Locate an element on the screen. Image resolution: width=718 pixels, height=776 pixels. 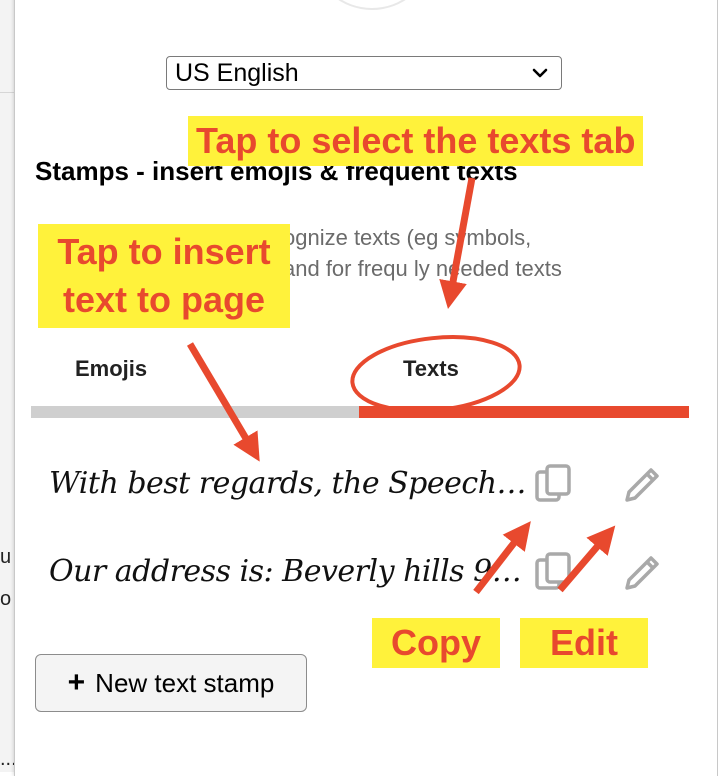
callout-line: Tap to insert is located at coordinates (164, 251).